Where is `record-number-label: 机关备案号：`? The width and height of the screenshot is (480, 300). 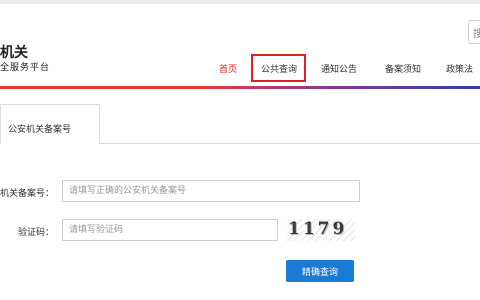 record-number-label: 机关备案号： is located at coordinates (27, 194).